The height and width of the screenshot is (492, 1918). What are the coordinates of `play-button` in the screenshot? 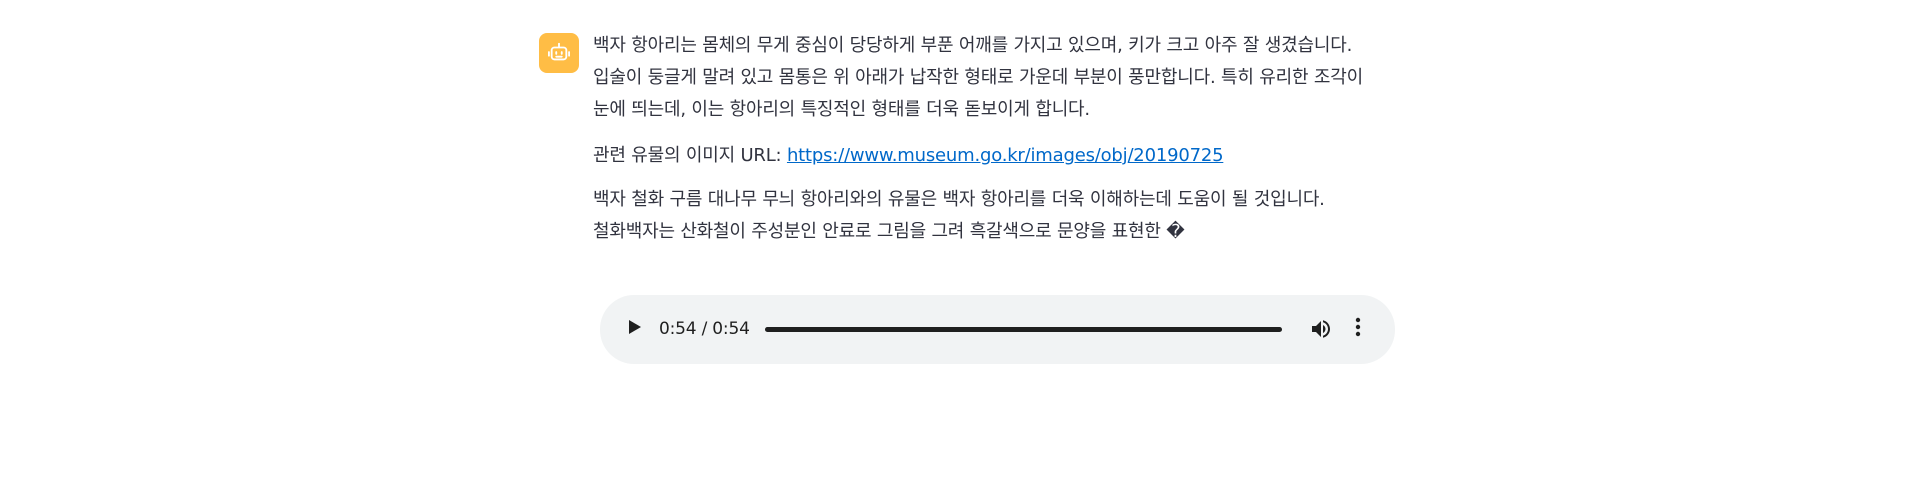 It's located at (635, 329).